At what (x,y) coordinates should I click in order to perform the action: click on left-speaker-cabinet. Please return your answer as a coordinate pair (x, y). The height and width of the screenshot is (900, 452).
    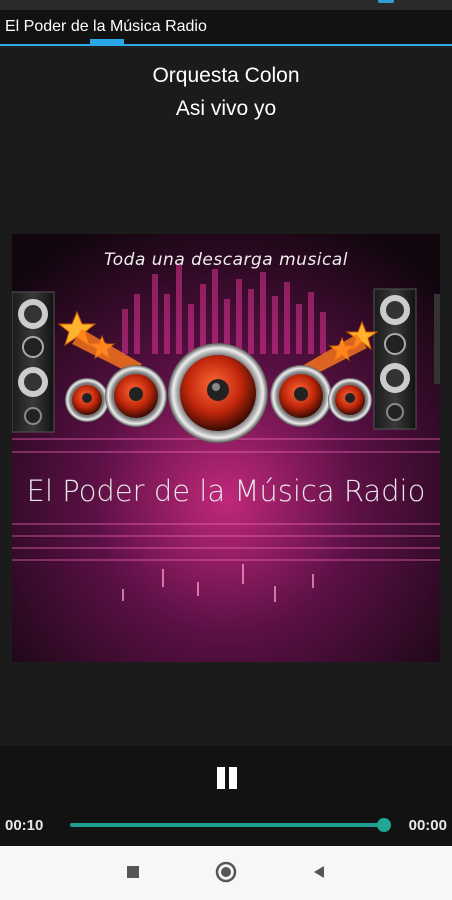
    Looking at the image, I should click on (33, 362).